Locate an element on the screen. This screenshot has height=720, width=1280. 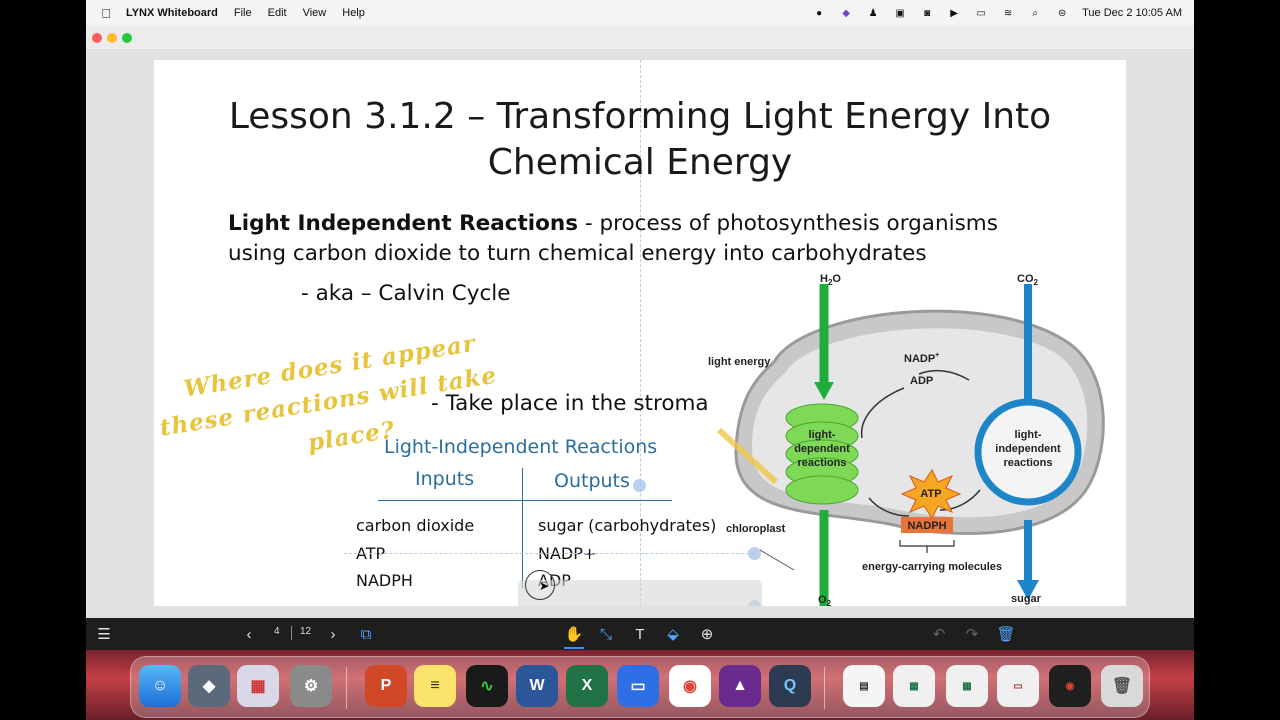
printer-icon: ▣ is located at coordinates (900, 13).